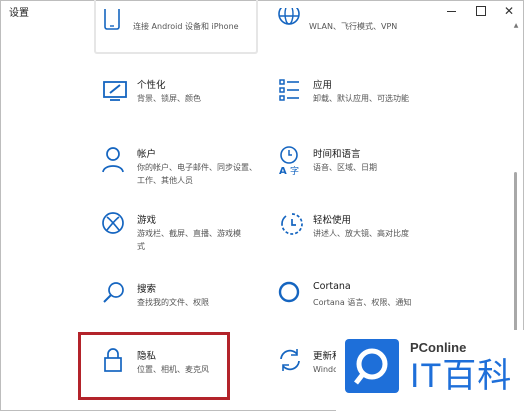 This screenshot has width=524, height=411. What do you see at coordinates (262, 11) in the screenshot?
I see `title-bar: 设置 ✕` at bounding box center [262, 11].